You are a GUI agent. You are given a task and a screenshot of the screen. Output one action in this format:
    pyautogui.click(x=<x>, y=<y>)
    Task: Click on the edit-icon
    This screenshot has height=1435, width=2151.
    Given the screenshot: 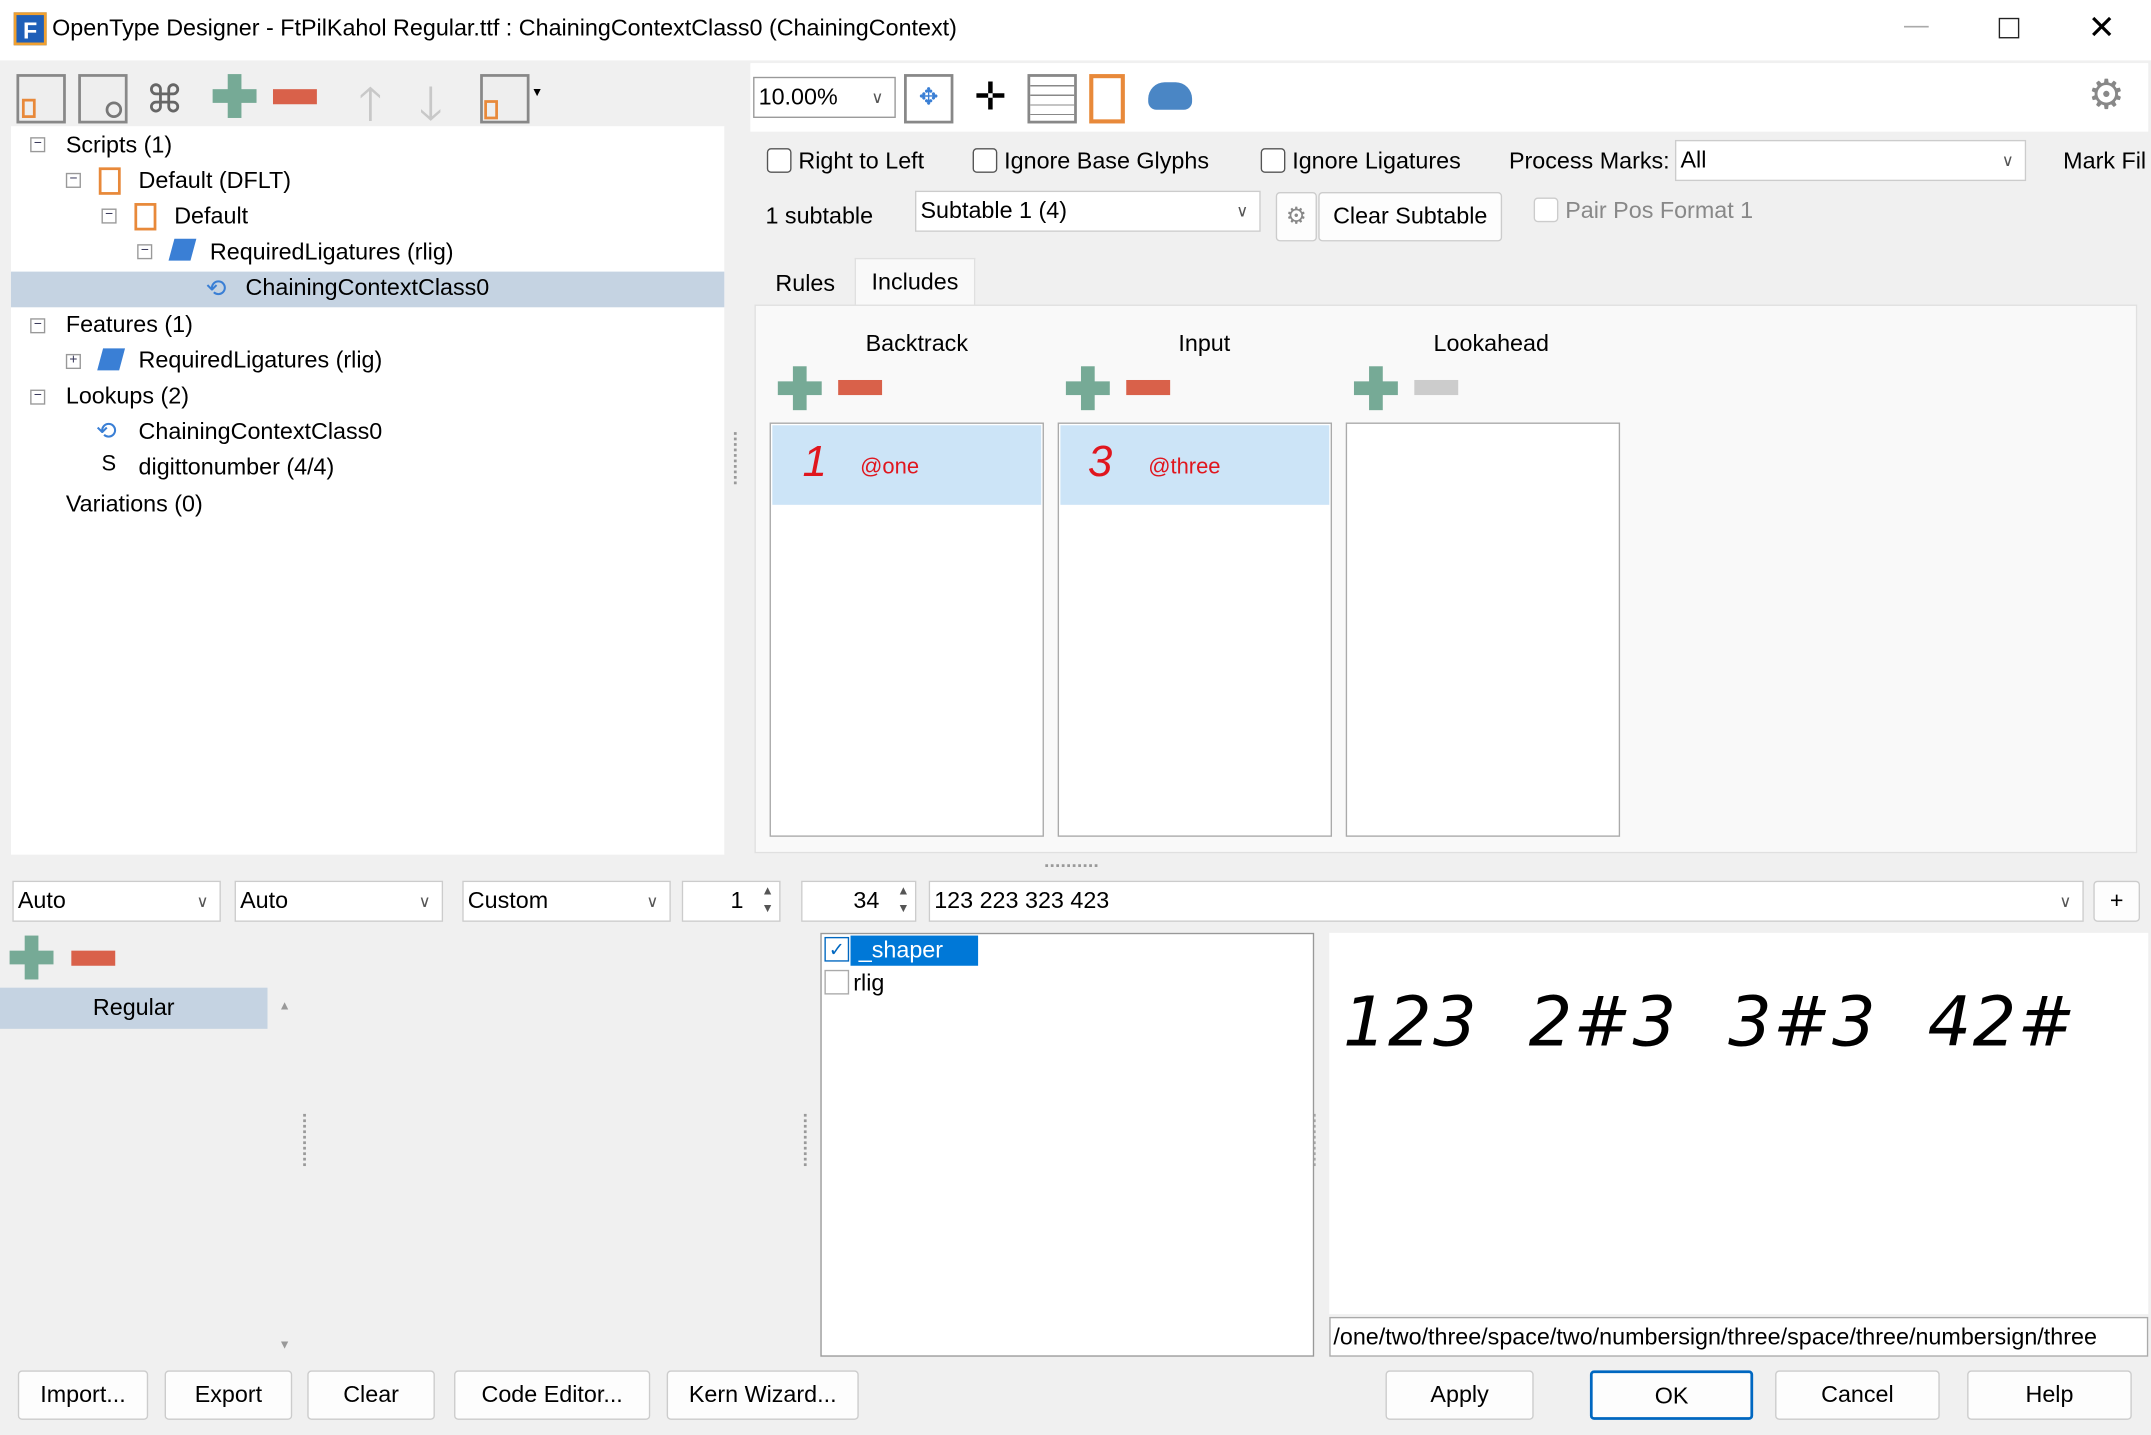 What is the action you would take?
    pyautogui.click(x=1107, y=99)
    